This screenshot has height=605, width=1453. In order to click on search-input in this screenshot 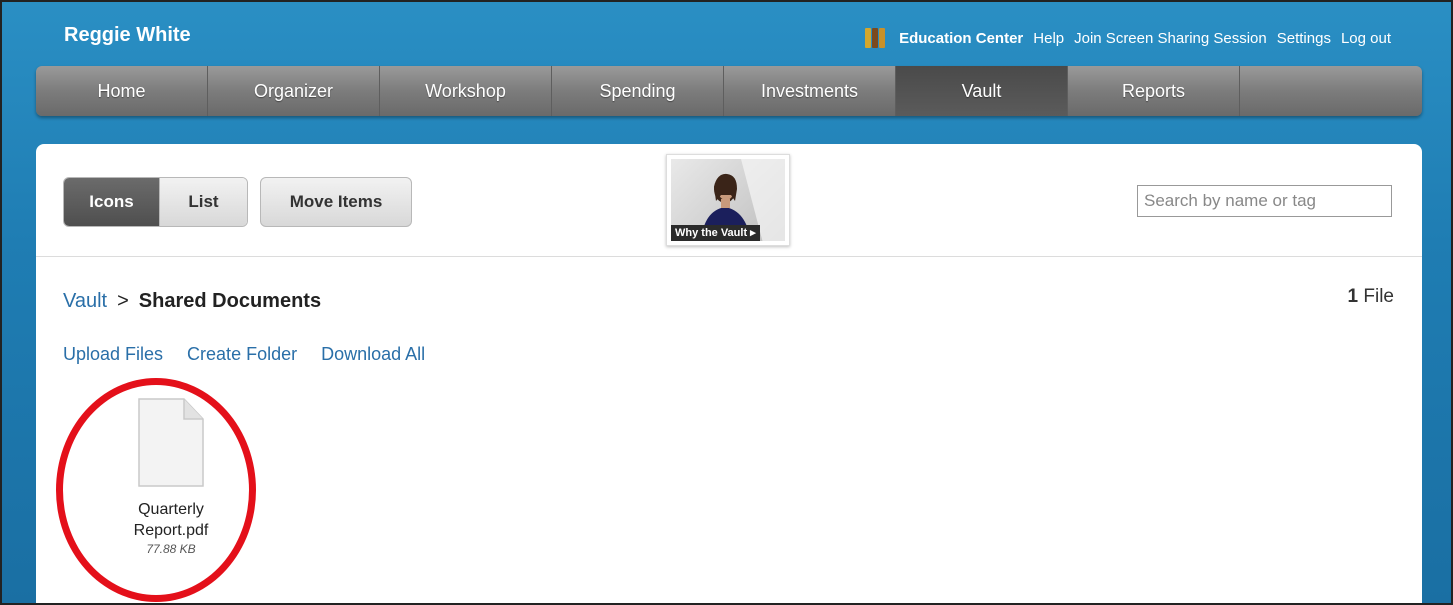, I will do `click(1264, 201)`.